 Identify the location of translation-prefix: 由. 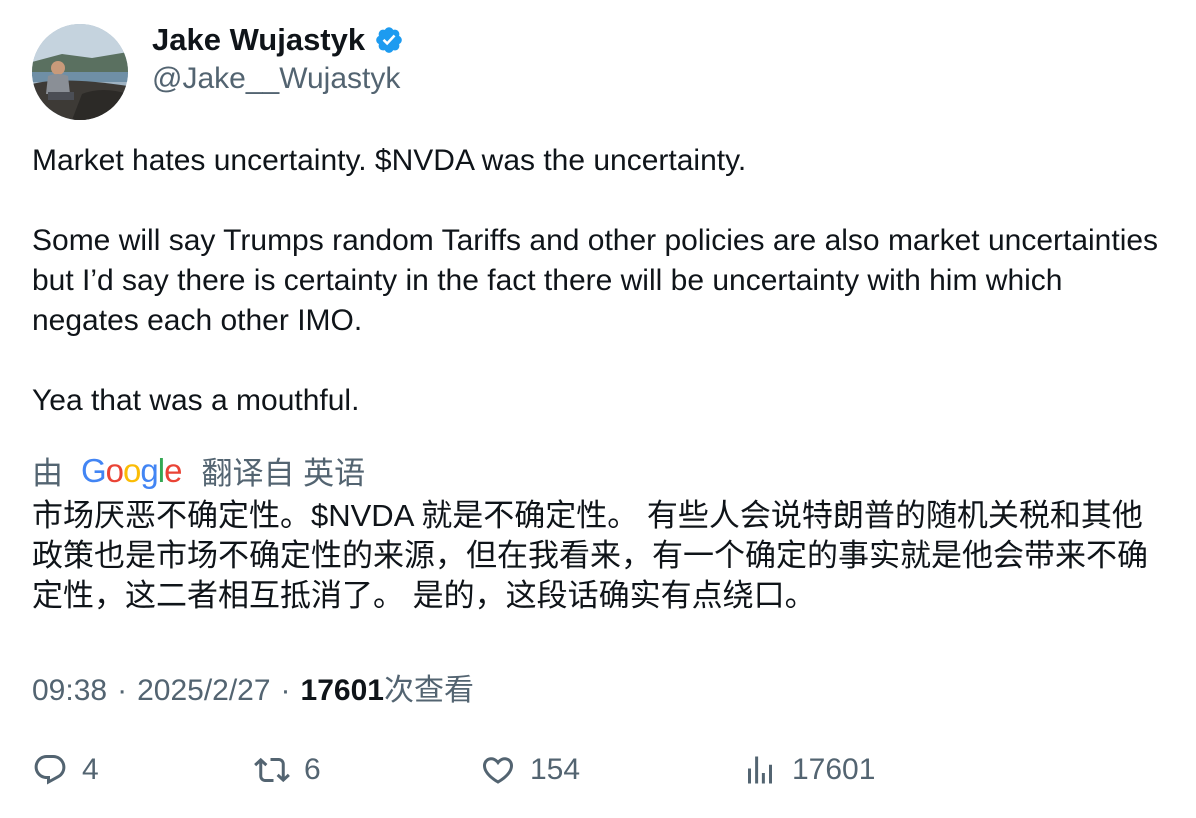
(47, 473).